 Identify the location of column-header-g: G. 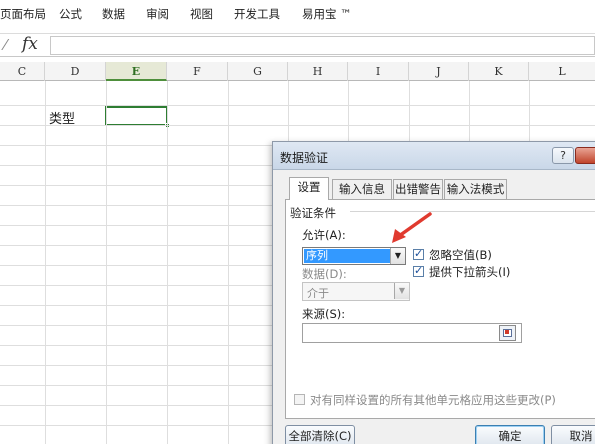
(258, 71).